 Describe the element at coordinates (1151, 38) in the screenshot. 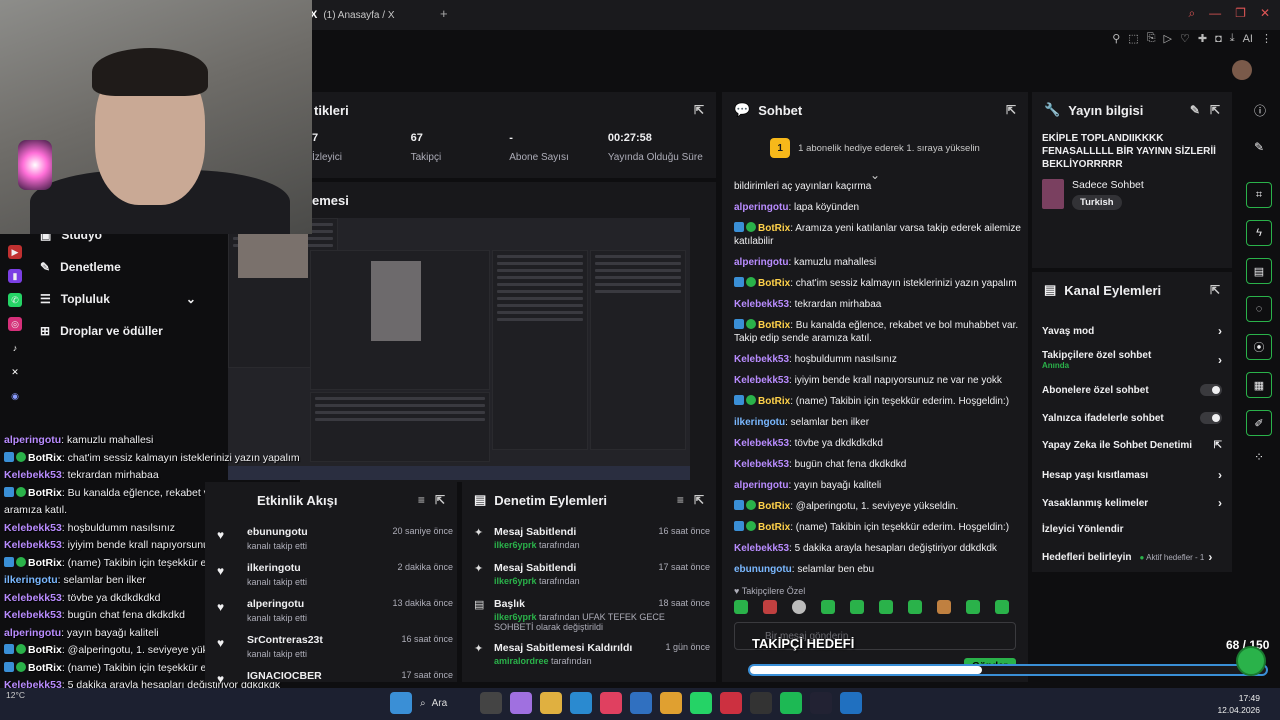

I see `copy-icon: ⎘` at that location.